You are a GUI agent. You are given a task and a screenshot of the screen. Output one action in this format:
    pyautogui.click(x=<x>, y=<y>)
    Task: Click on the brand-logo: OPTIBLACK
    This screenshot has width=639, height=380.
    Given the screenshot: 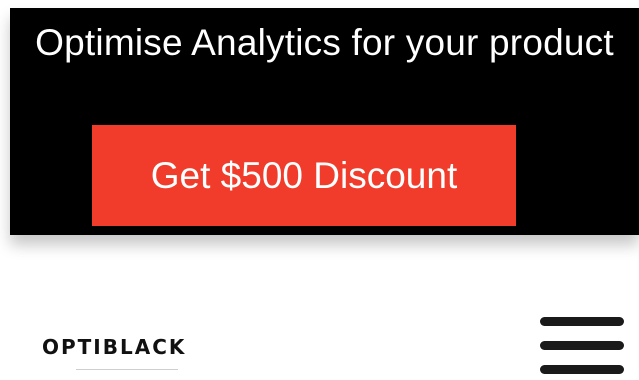 What is the action you would take?
    pyautogui.click(x=114, y=347)
    